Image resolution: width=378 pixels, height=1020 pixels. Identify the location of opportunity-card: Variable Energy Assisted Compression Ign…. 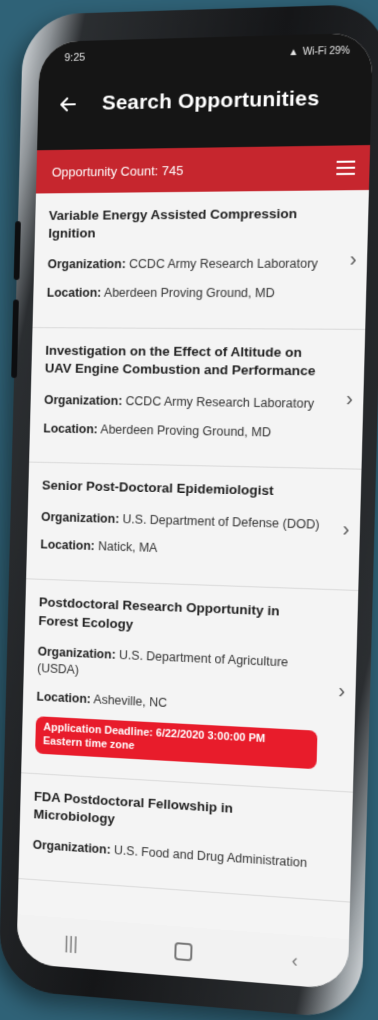
(201, 260).